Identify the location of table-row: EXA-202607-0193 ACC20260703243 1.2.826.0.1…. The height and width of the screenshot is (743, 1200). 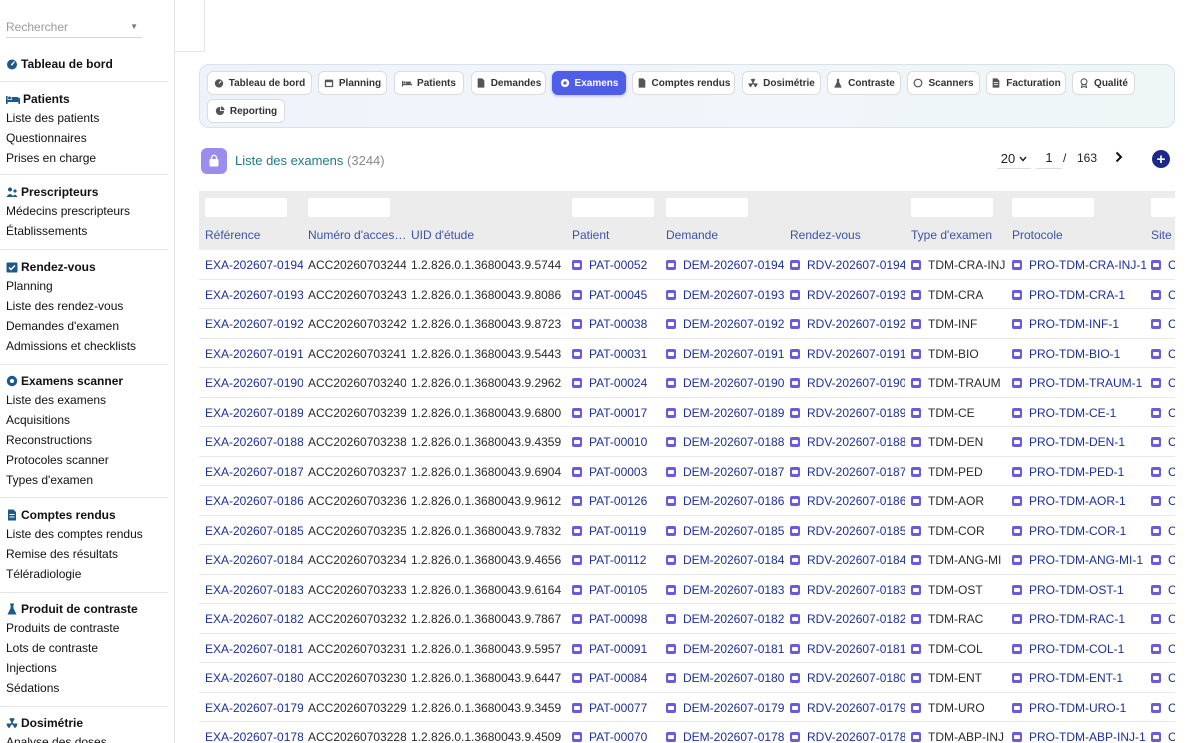
(687, 294).